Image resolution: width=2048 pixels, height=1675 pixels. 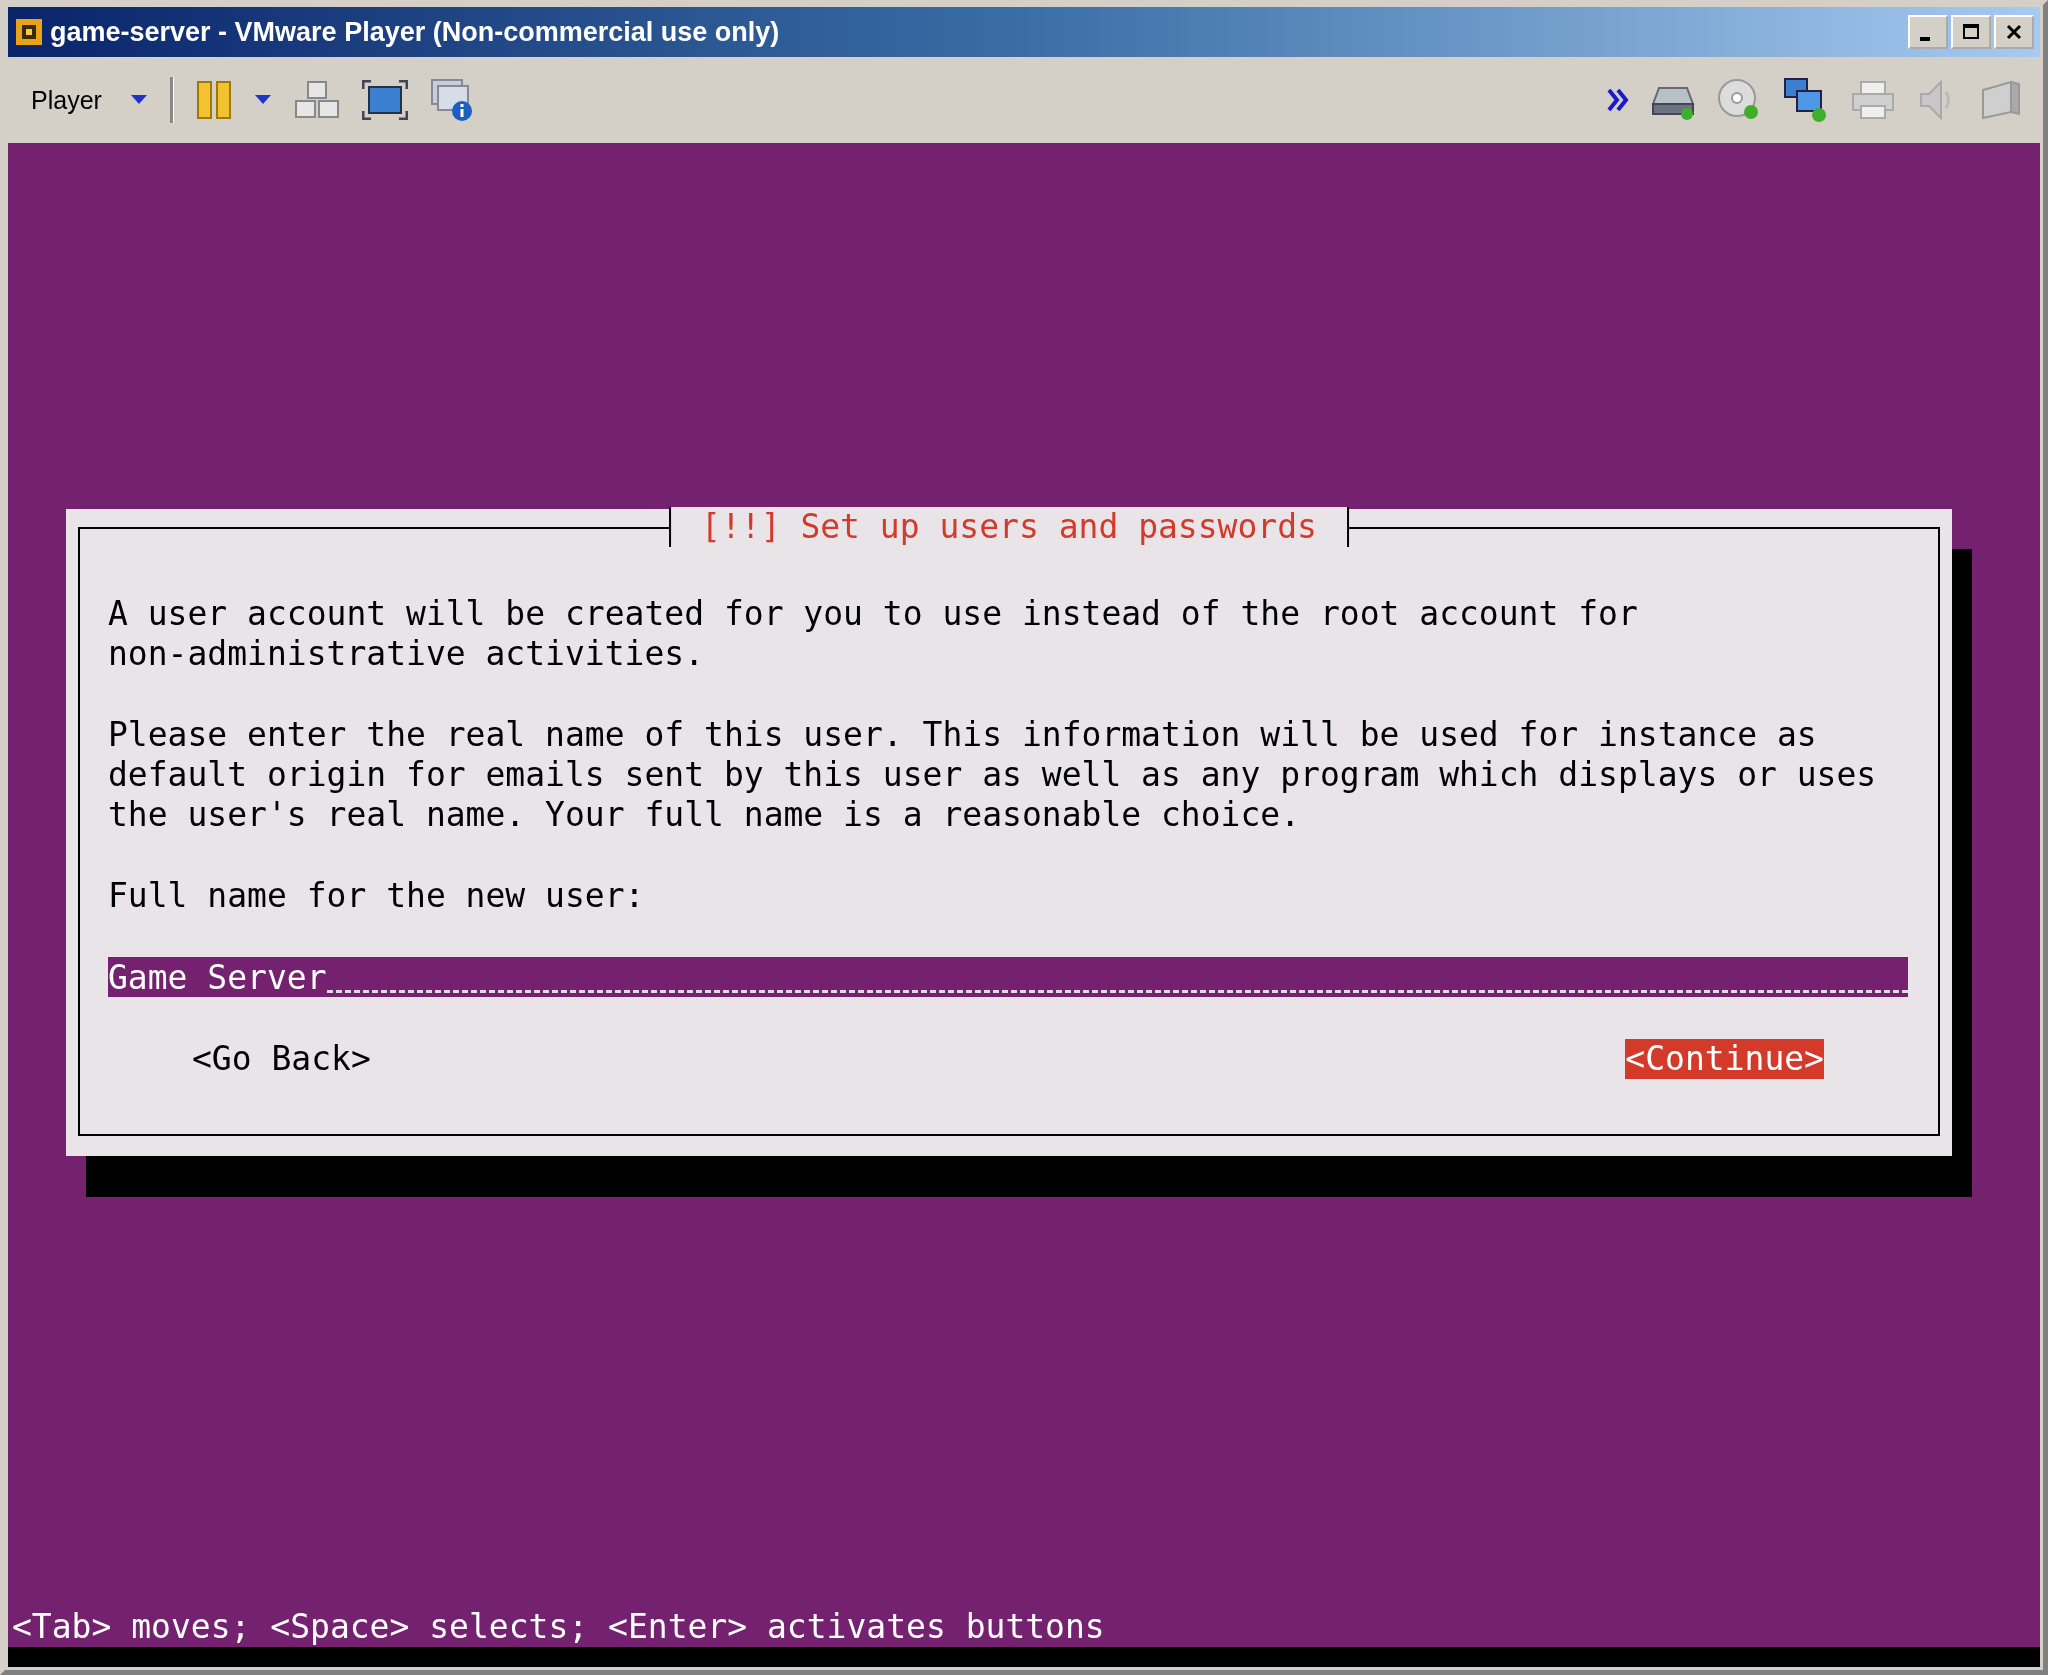 What do you see at coordinates (1925, 39) in the screenshot?
I see `minimize-icon` at bounding box center [1925, 39].